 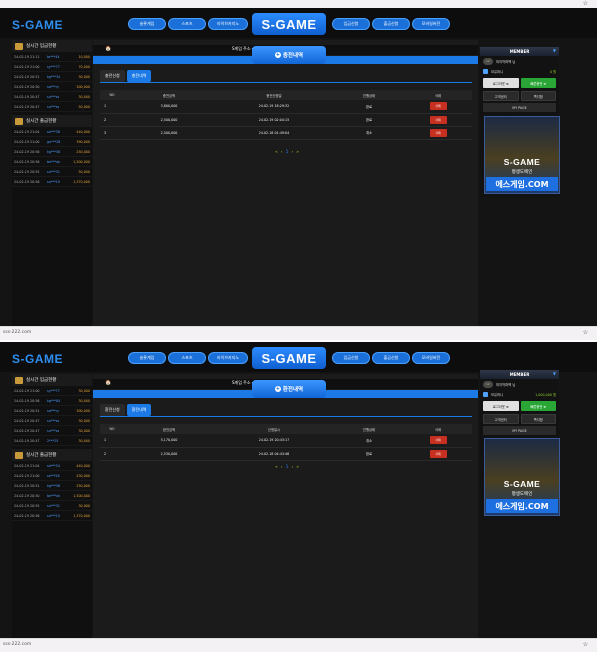 What do you see at coordinates (84, 171) in the screenshot?
I see `list-item-amount: 50,000` at bounding box center [84, 171].